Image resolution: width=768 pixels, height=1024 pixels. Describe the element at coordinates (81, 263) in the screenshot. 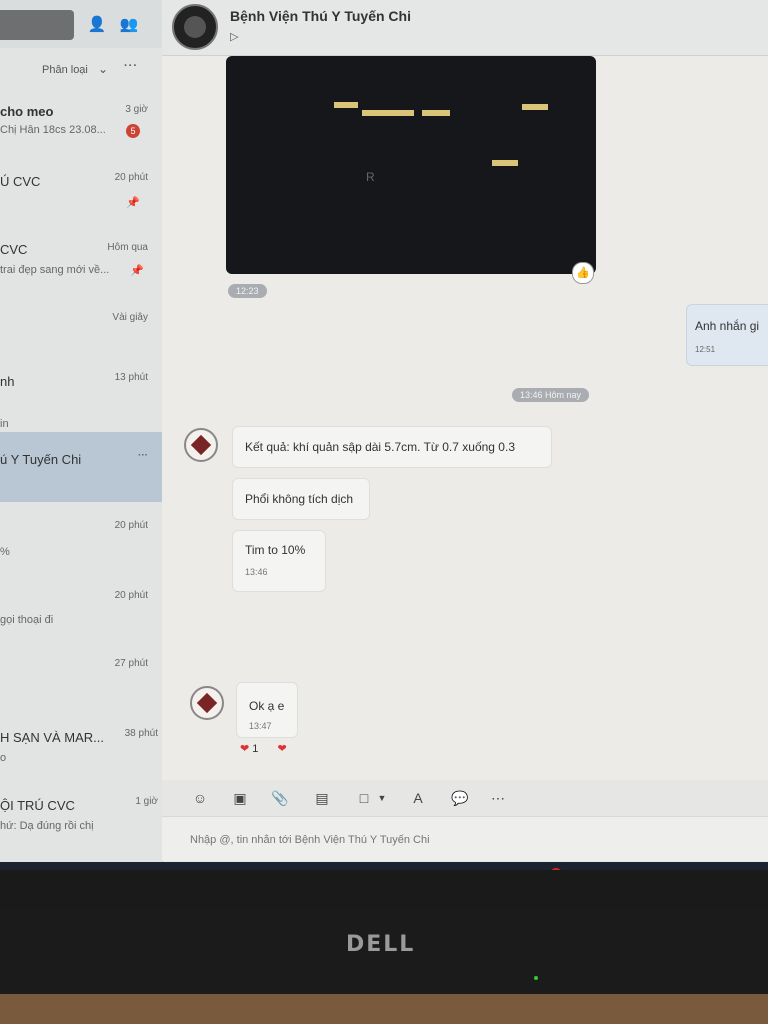

I see `conversation-item: CVC Hôm qua trai đẹp sang mới về... 📌` at that location.